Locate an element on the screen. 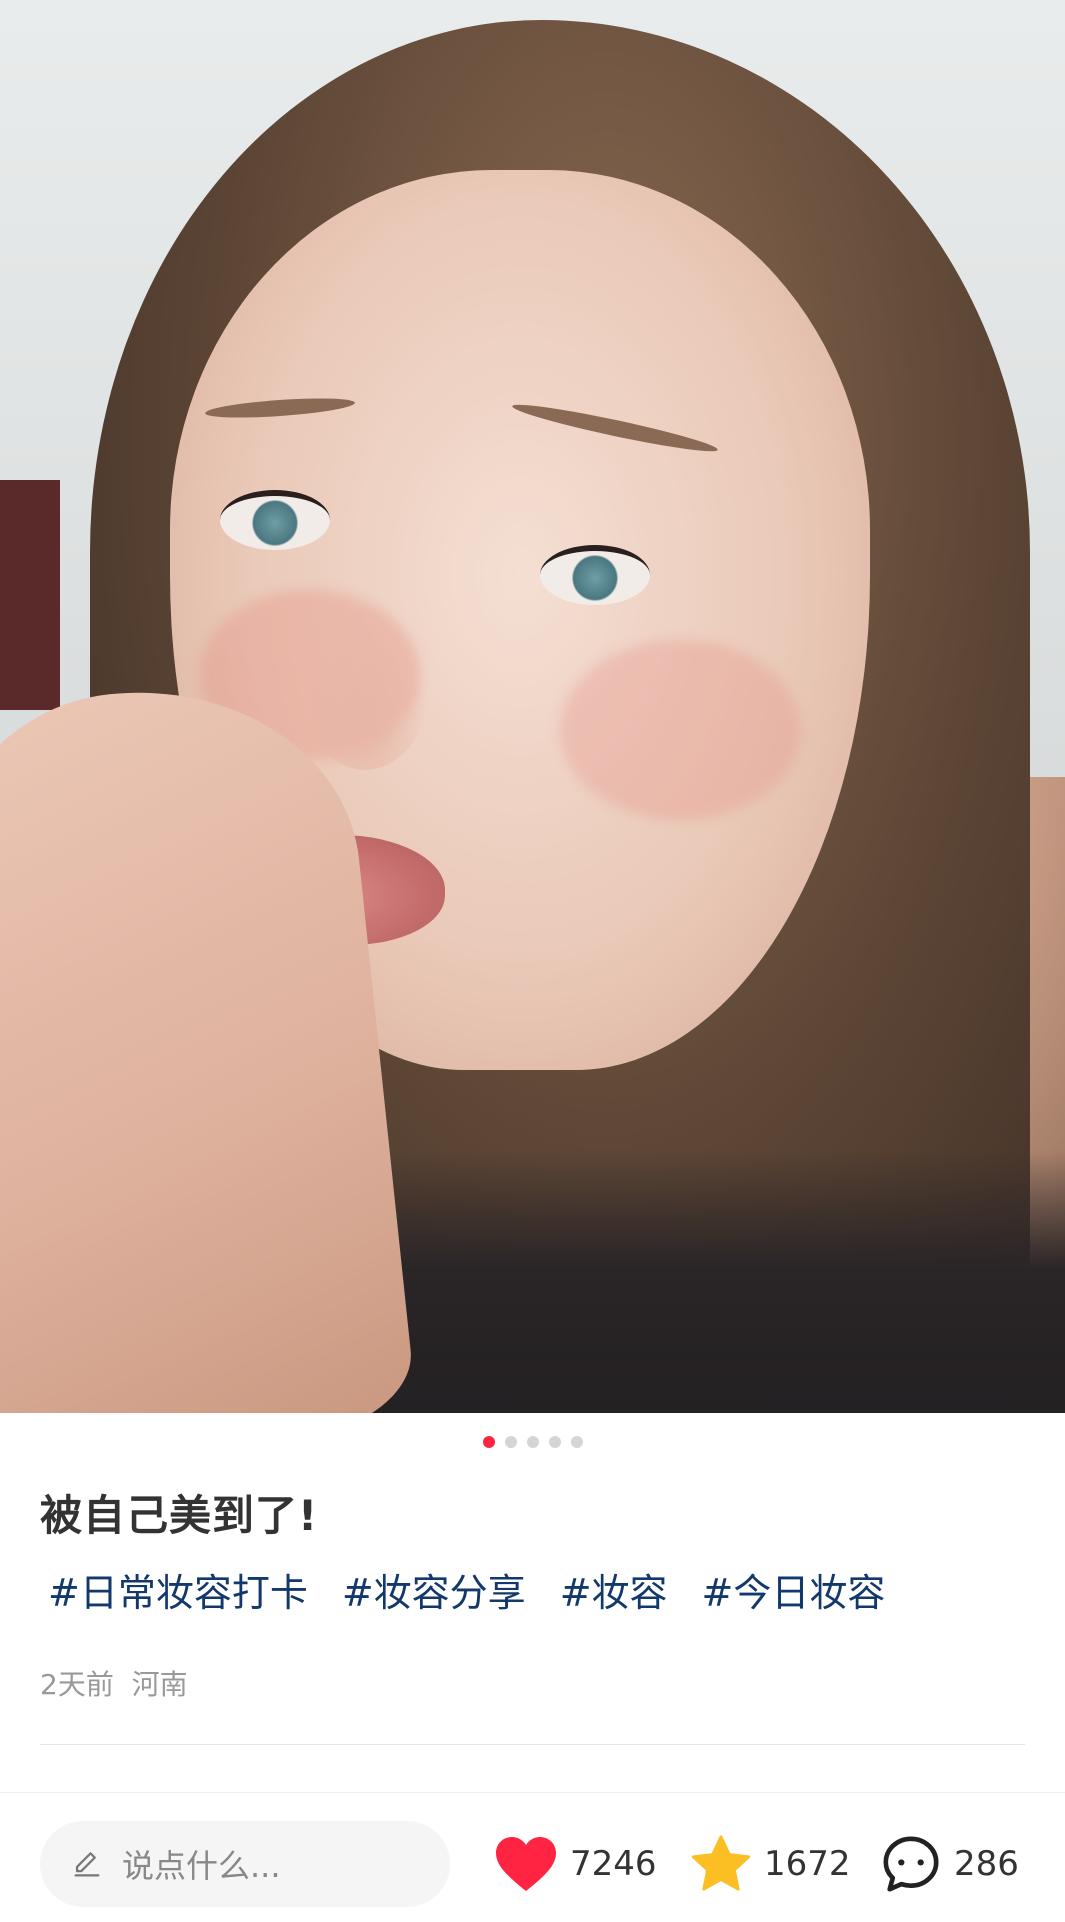 The height and width of the screenshot is (1922, 1065). tag-link: #日常妆容打卡 is located at coordinates (178, 1589).